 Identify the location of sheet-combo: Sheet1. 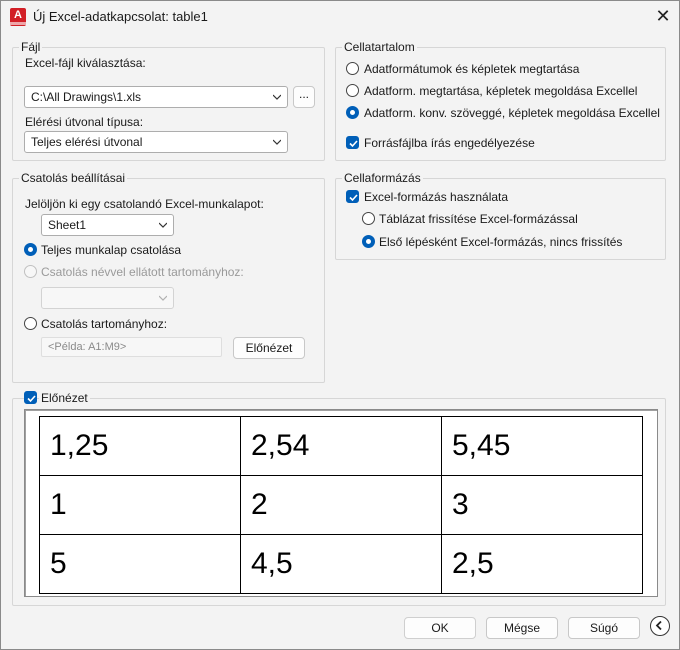
(107, 225).